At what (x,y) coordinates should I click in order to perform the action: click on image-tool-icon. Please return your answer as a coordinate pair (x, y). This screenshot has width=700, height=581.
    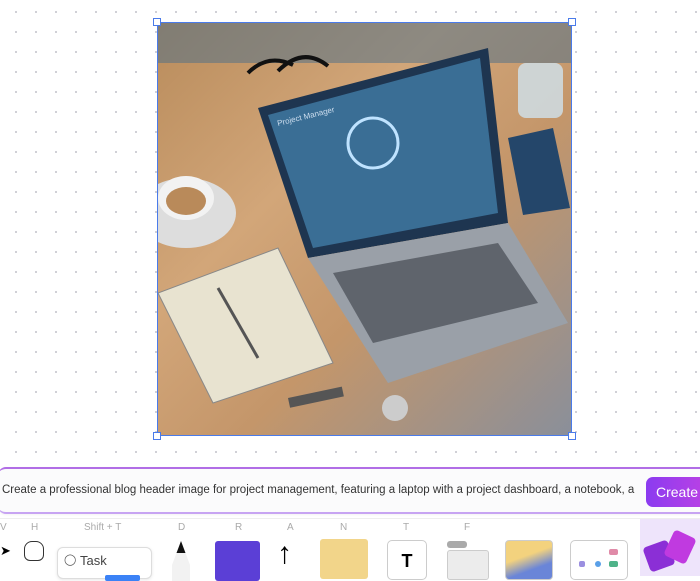
    Looking at the image, I should click on (529, 560).